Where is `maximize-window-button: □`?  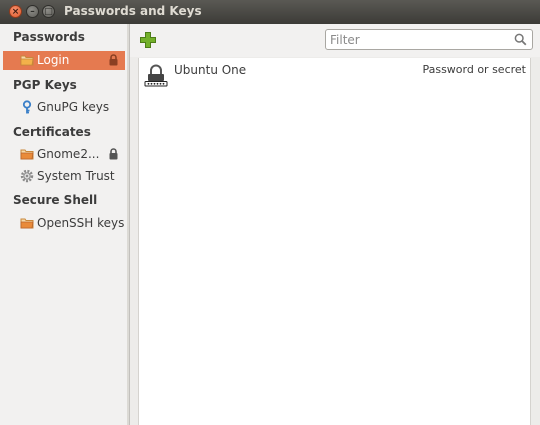
maximize-window-button: □ is located at coordinates (48, 11).